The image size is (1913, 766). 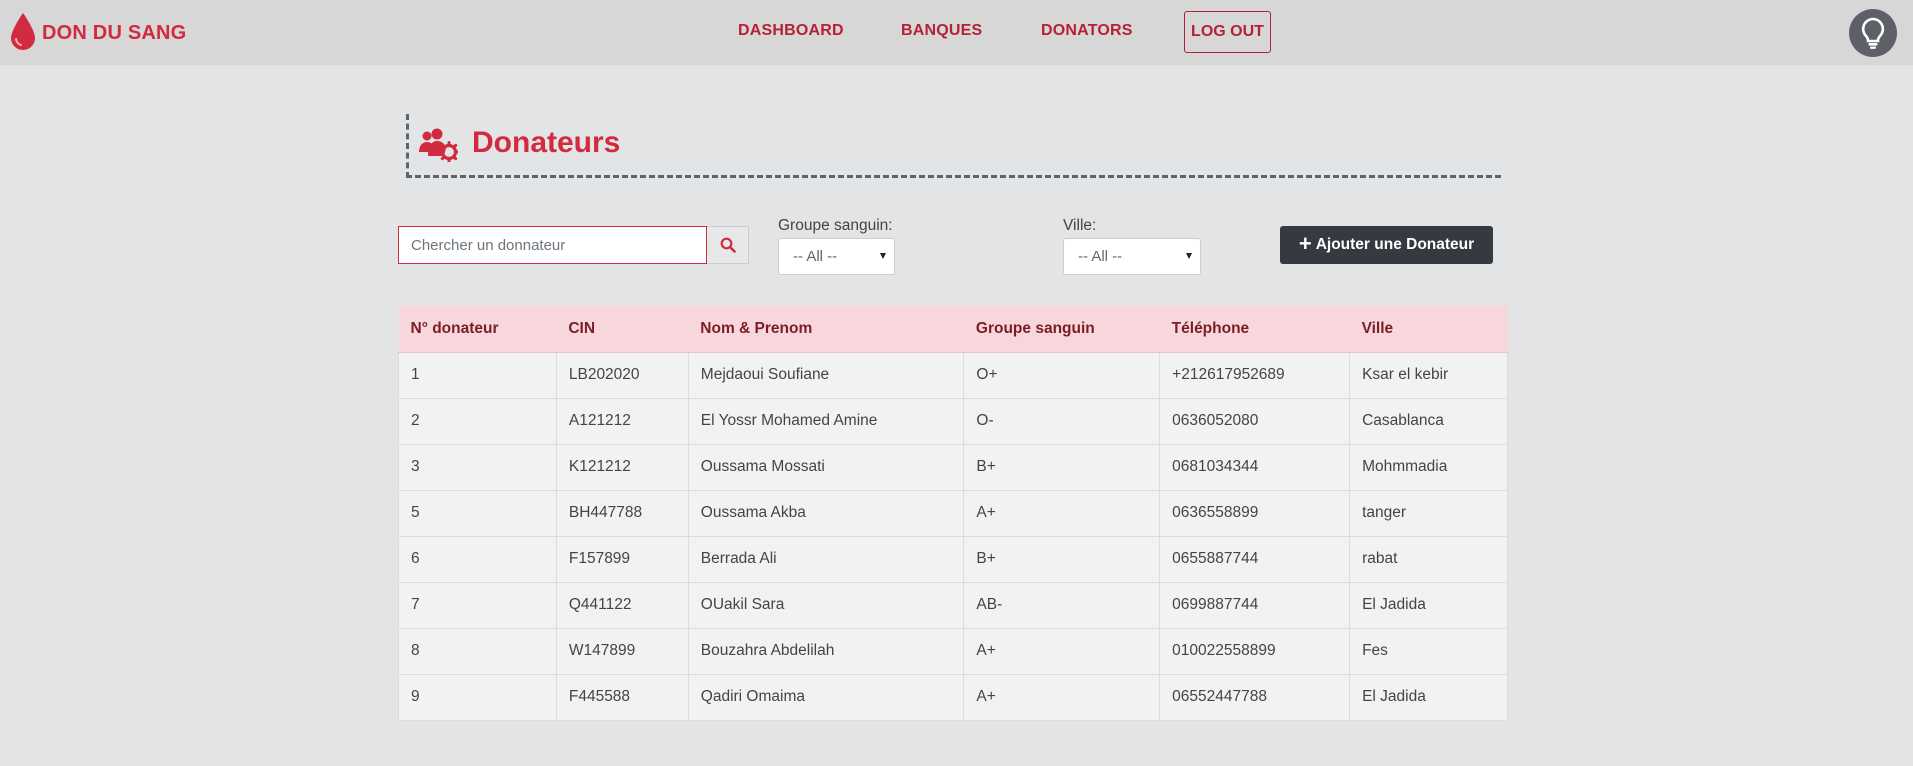 What do you see at coordinates (477, 512) in the screenshot?
I see `table-cell: 5` at bounding box center [477, 512].